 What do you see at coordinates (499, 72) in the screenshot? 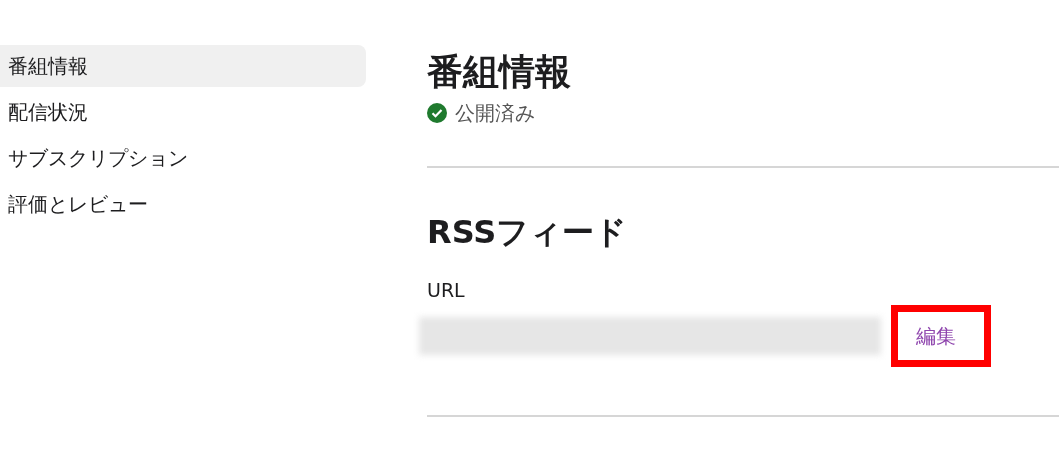
I see `page-title: 番組情報` at bounding box center [499, 72].